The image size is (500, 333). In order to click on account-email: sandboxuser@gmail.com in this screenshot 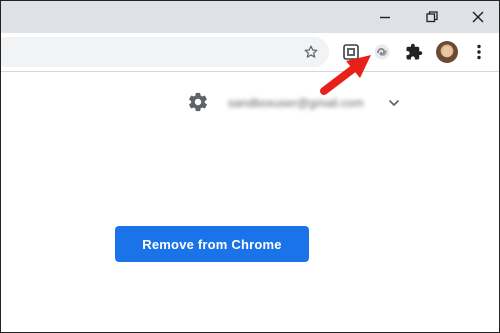, I will do `click(296, 103)`.